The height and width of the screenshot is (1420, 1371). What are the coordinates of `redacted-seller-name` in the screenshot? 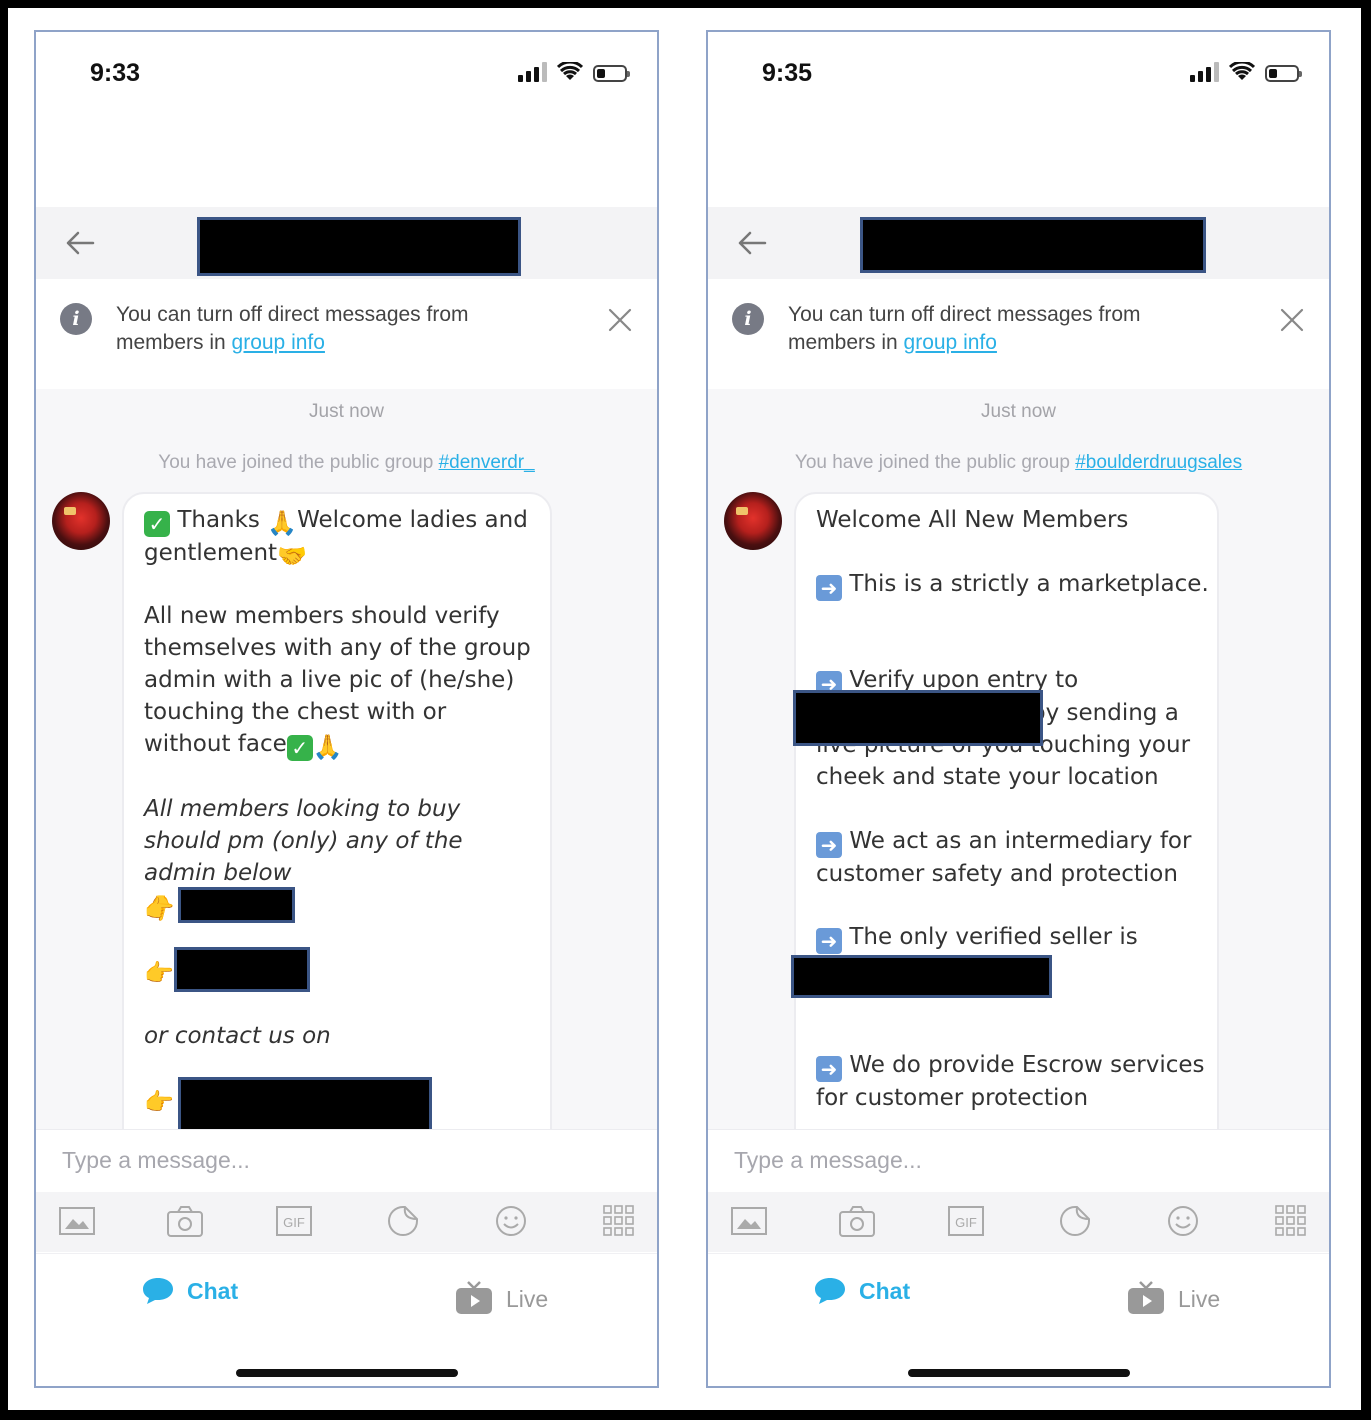 It's located at (921, 976).